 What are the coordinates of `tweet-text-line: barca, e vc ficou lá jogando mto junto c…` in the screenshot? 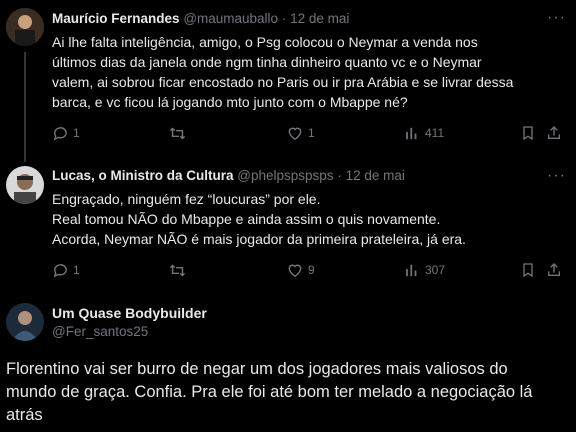 It's located at (230, 102).